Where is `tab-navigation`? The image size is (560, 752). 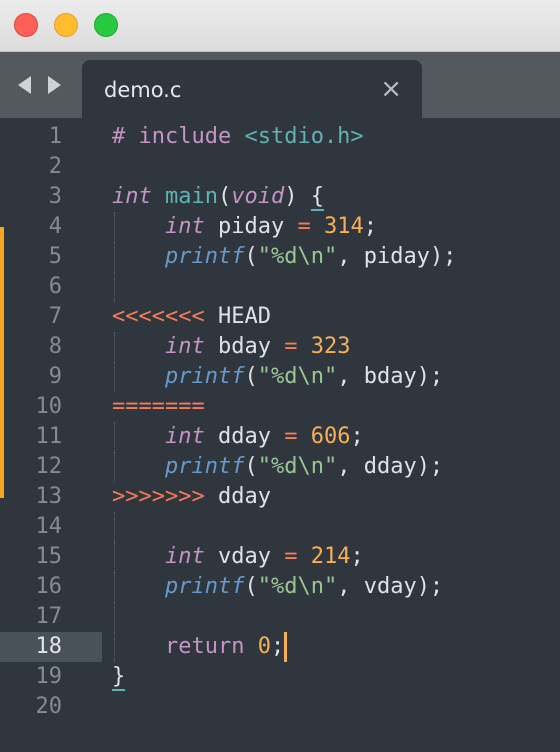 tab-navigation is located at coordinates (43, 86).